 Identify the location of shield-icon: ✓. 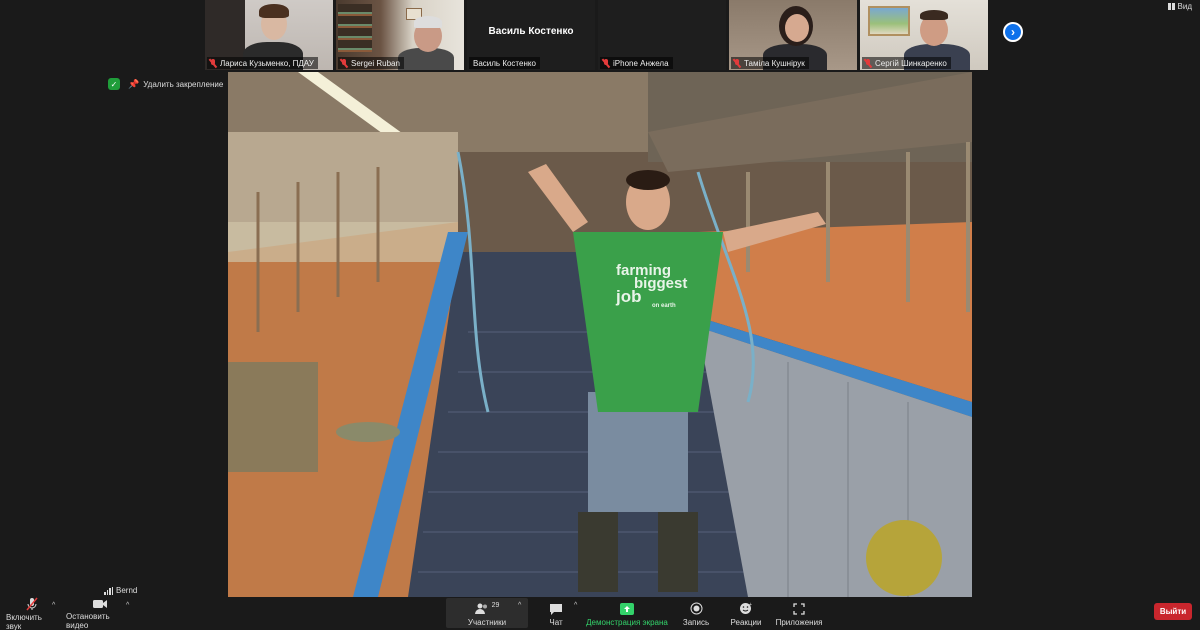
(114, 84).